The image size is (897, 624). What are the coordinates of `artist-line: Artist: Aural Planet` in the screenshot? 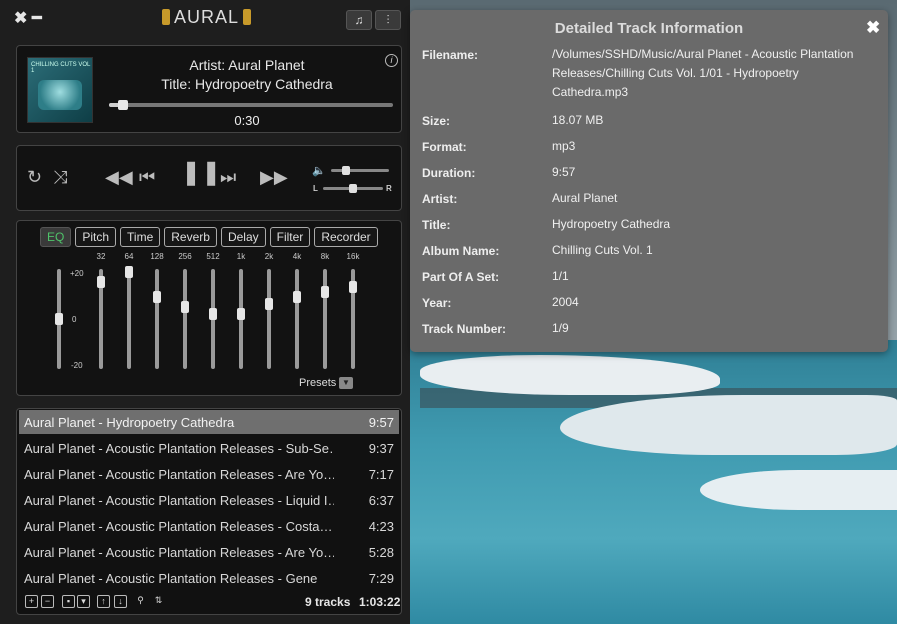 It's located at (247, 65).